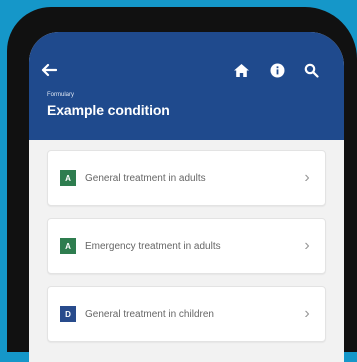  What do you see at coordinates (49, 70) in the screenshot?
I see `arrow-left-icon` at bounding box center [49, 70].